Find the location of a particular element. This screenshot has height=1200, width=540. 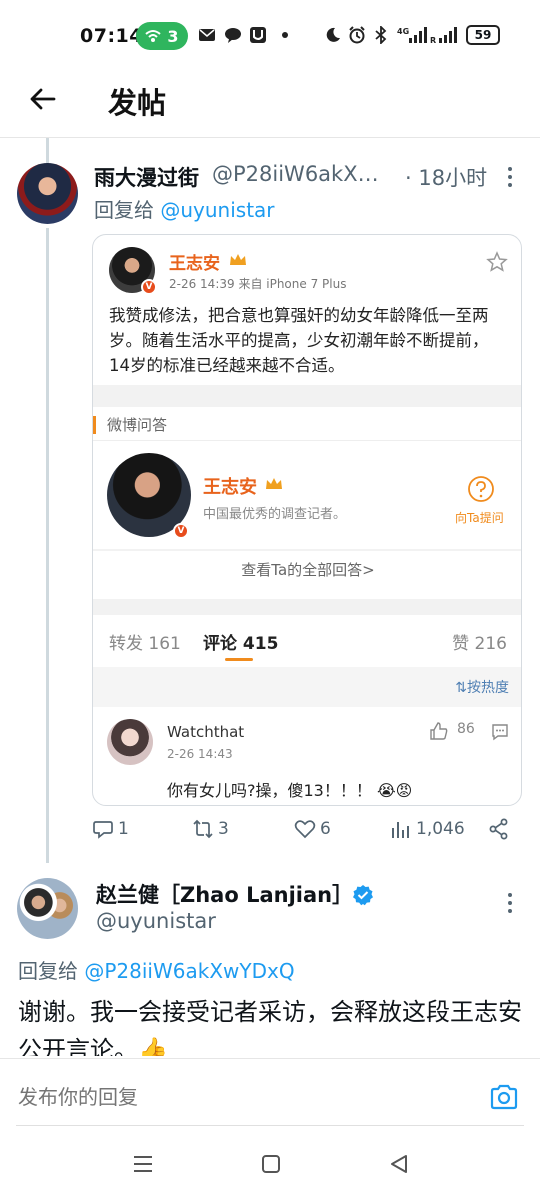

views-count: 1,046 is located at coordinates (440, 829).